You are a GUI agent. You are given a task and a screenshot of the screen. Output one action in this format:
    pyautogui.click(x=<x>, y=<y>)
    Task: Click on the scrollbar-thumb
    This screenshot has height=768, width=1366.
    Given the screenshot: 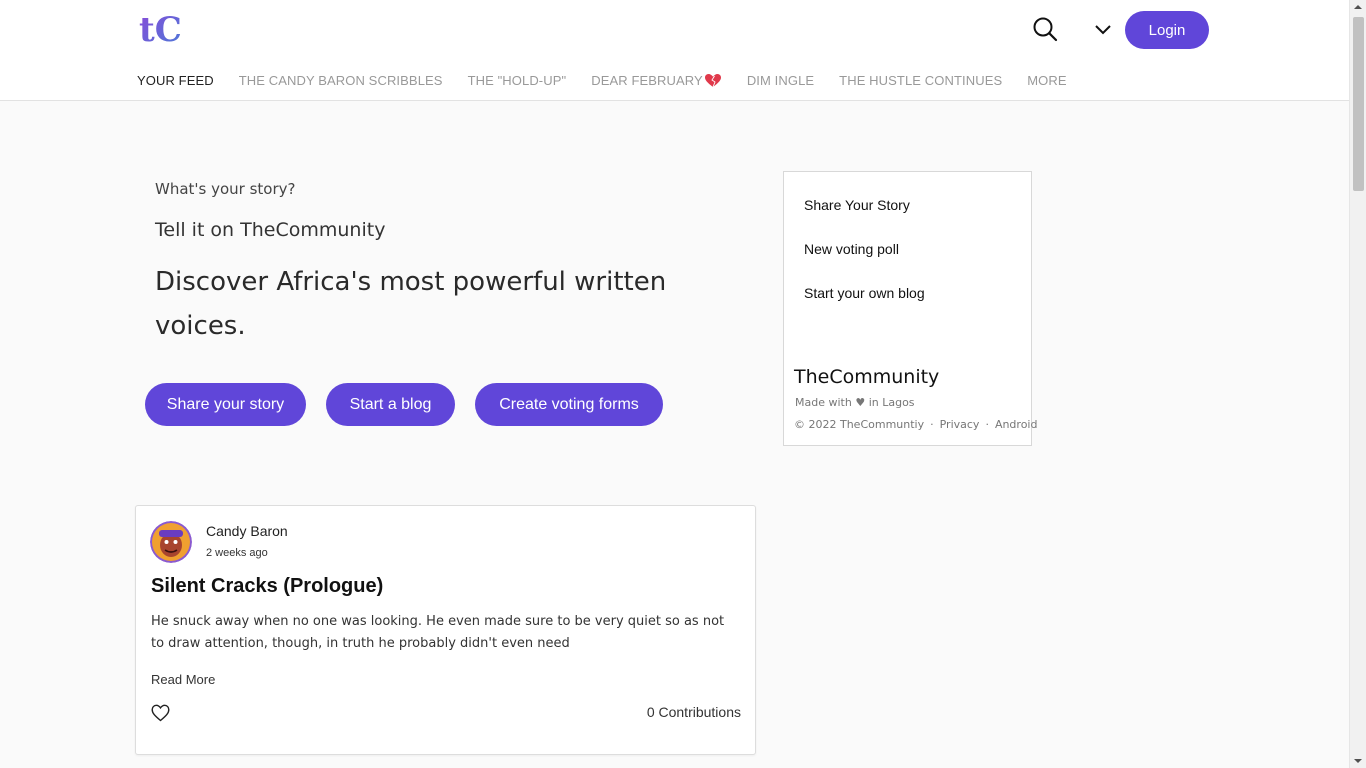 What is the action you would take?
    pyautogui.click(x=1358, y=104)
    